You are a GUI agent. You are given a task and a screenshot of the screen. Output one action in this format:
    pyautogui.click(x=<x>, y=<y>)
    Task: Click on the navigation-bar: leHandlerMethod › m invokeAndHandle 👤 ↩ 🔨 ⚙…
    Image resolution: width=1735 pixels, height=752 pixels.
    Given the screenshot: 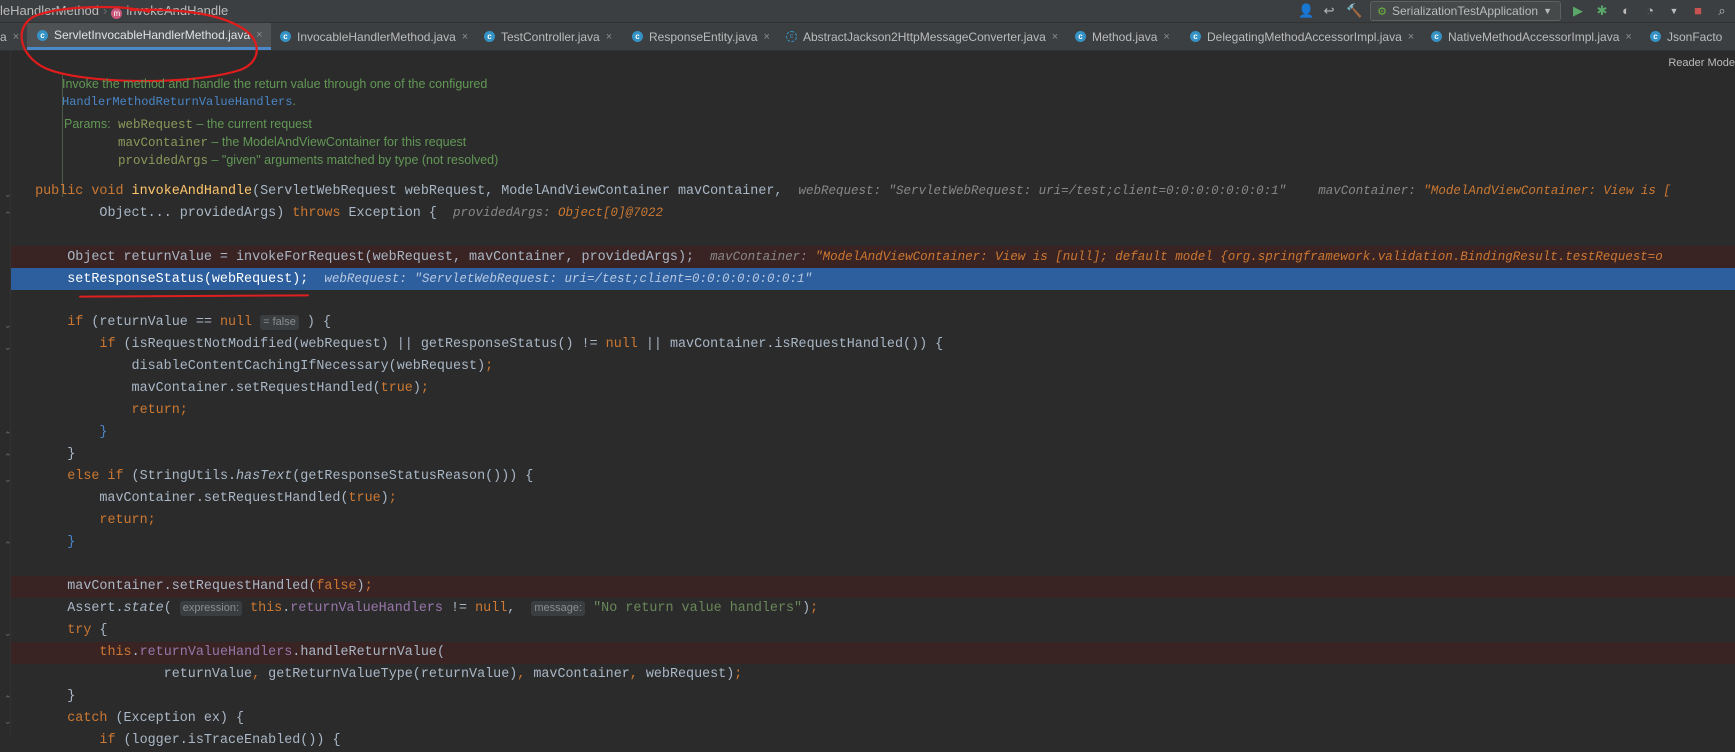 What is the action you would take?
    pyautogui.click(x=867, y=11)
    